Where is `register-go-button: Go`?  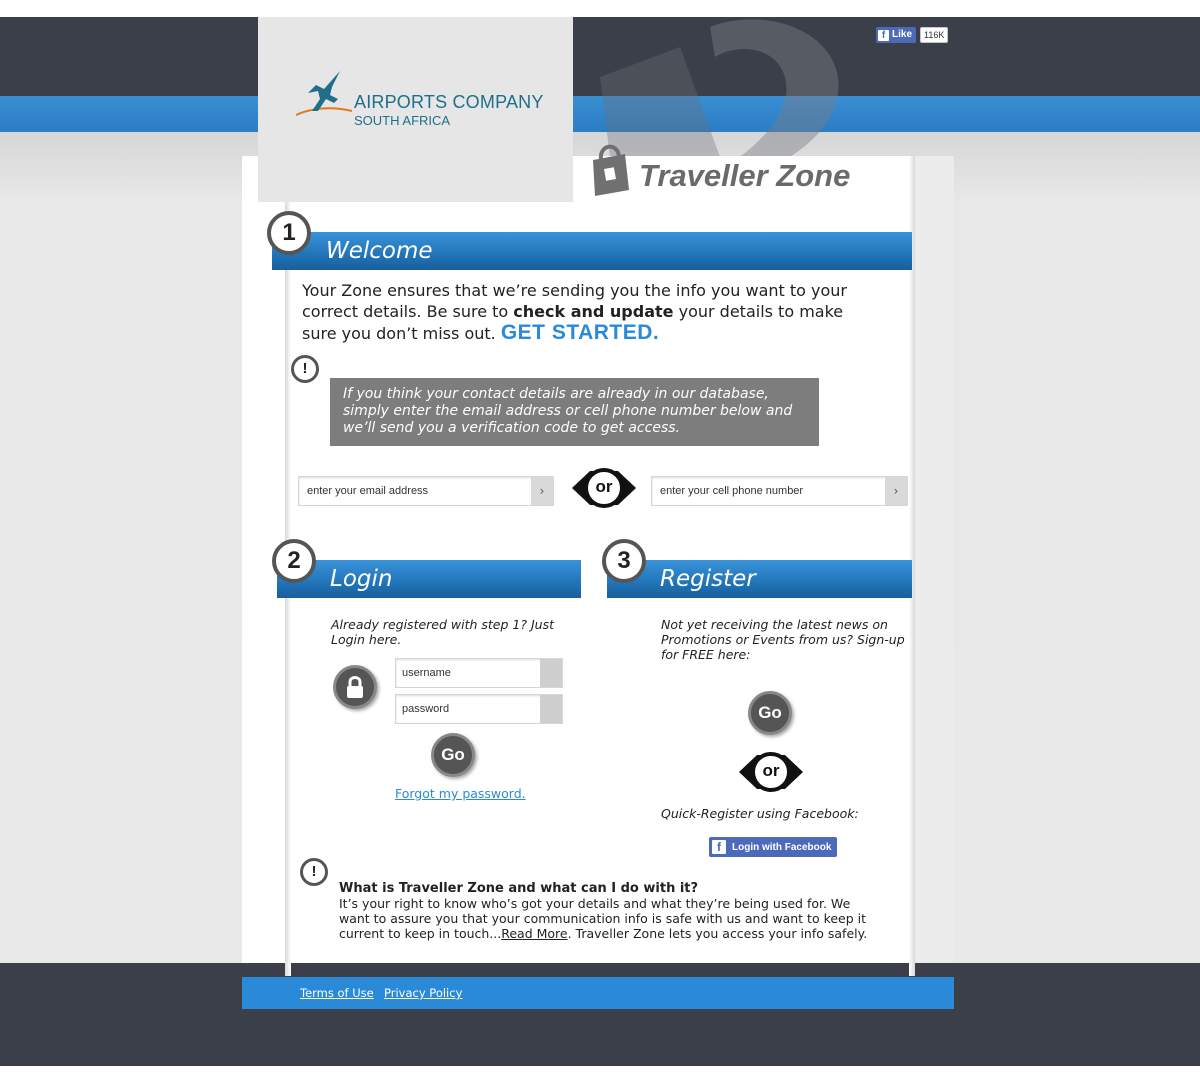 register-go-button: Go is located at coordinates (770, 713).